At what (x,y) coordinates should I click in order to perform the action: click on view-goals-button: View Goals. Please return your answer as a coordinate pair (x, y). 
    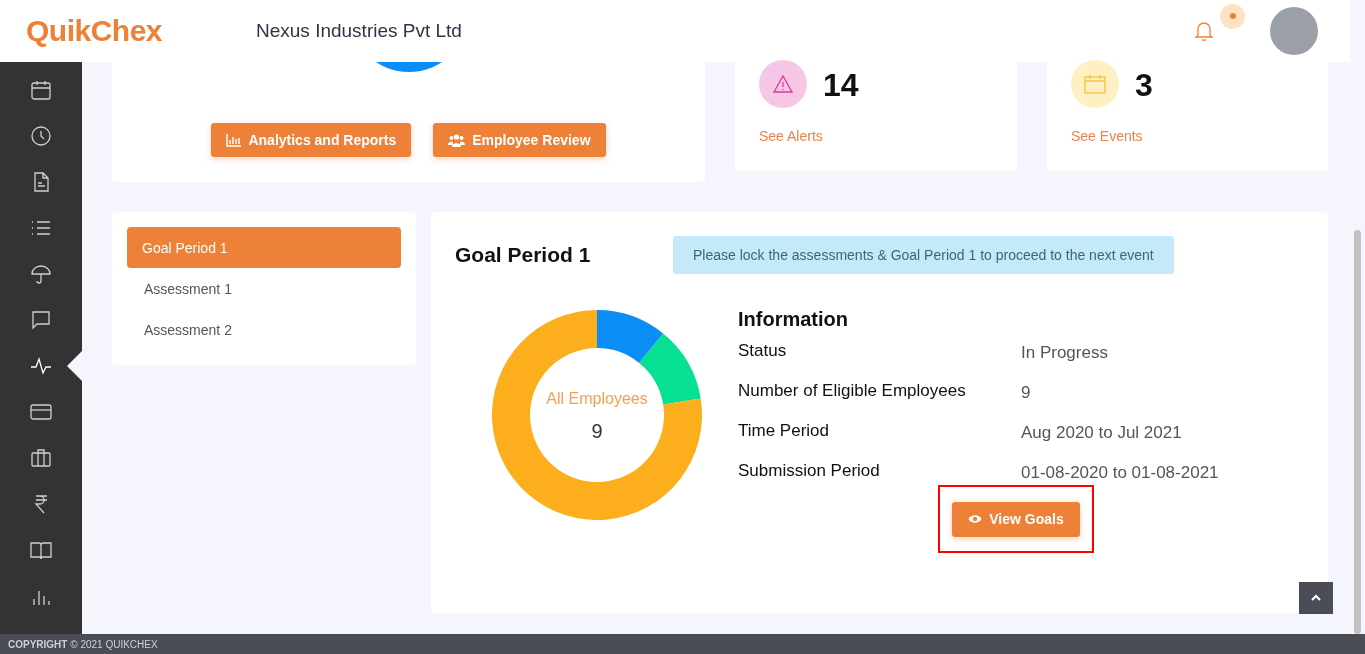
    Looking at the image, I should click on (1016, 519).